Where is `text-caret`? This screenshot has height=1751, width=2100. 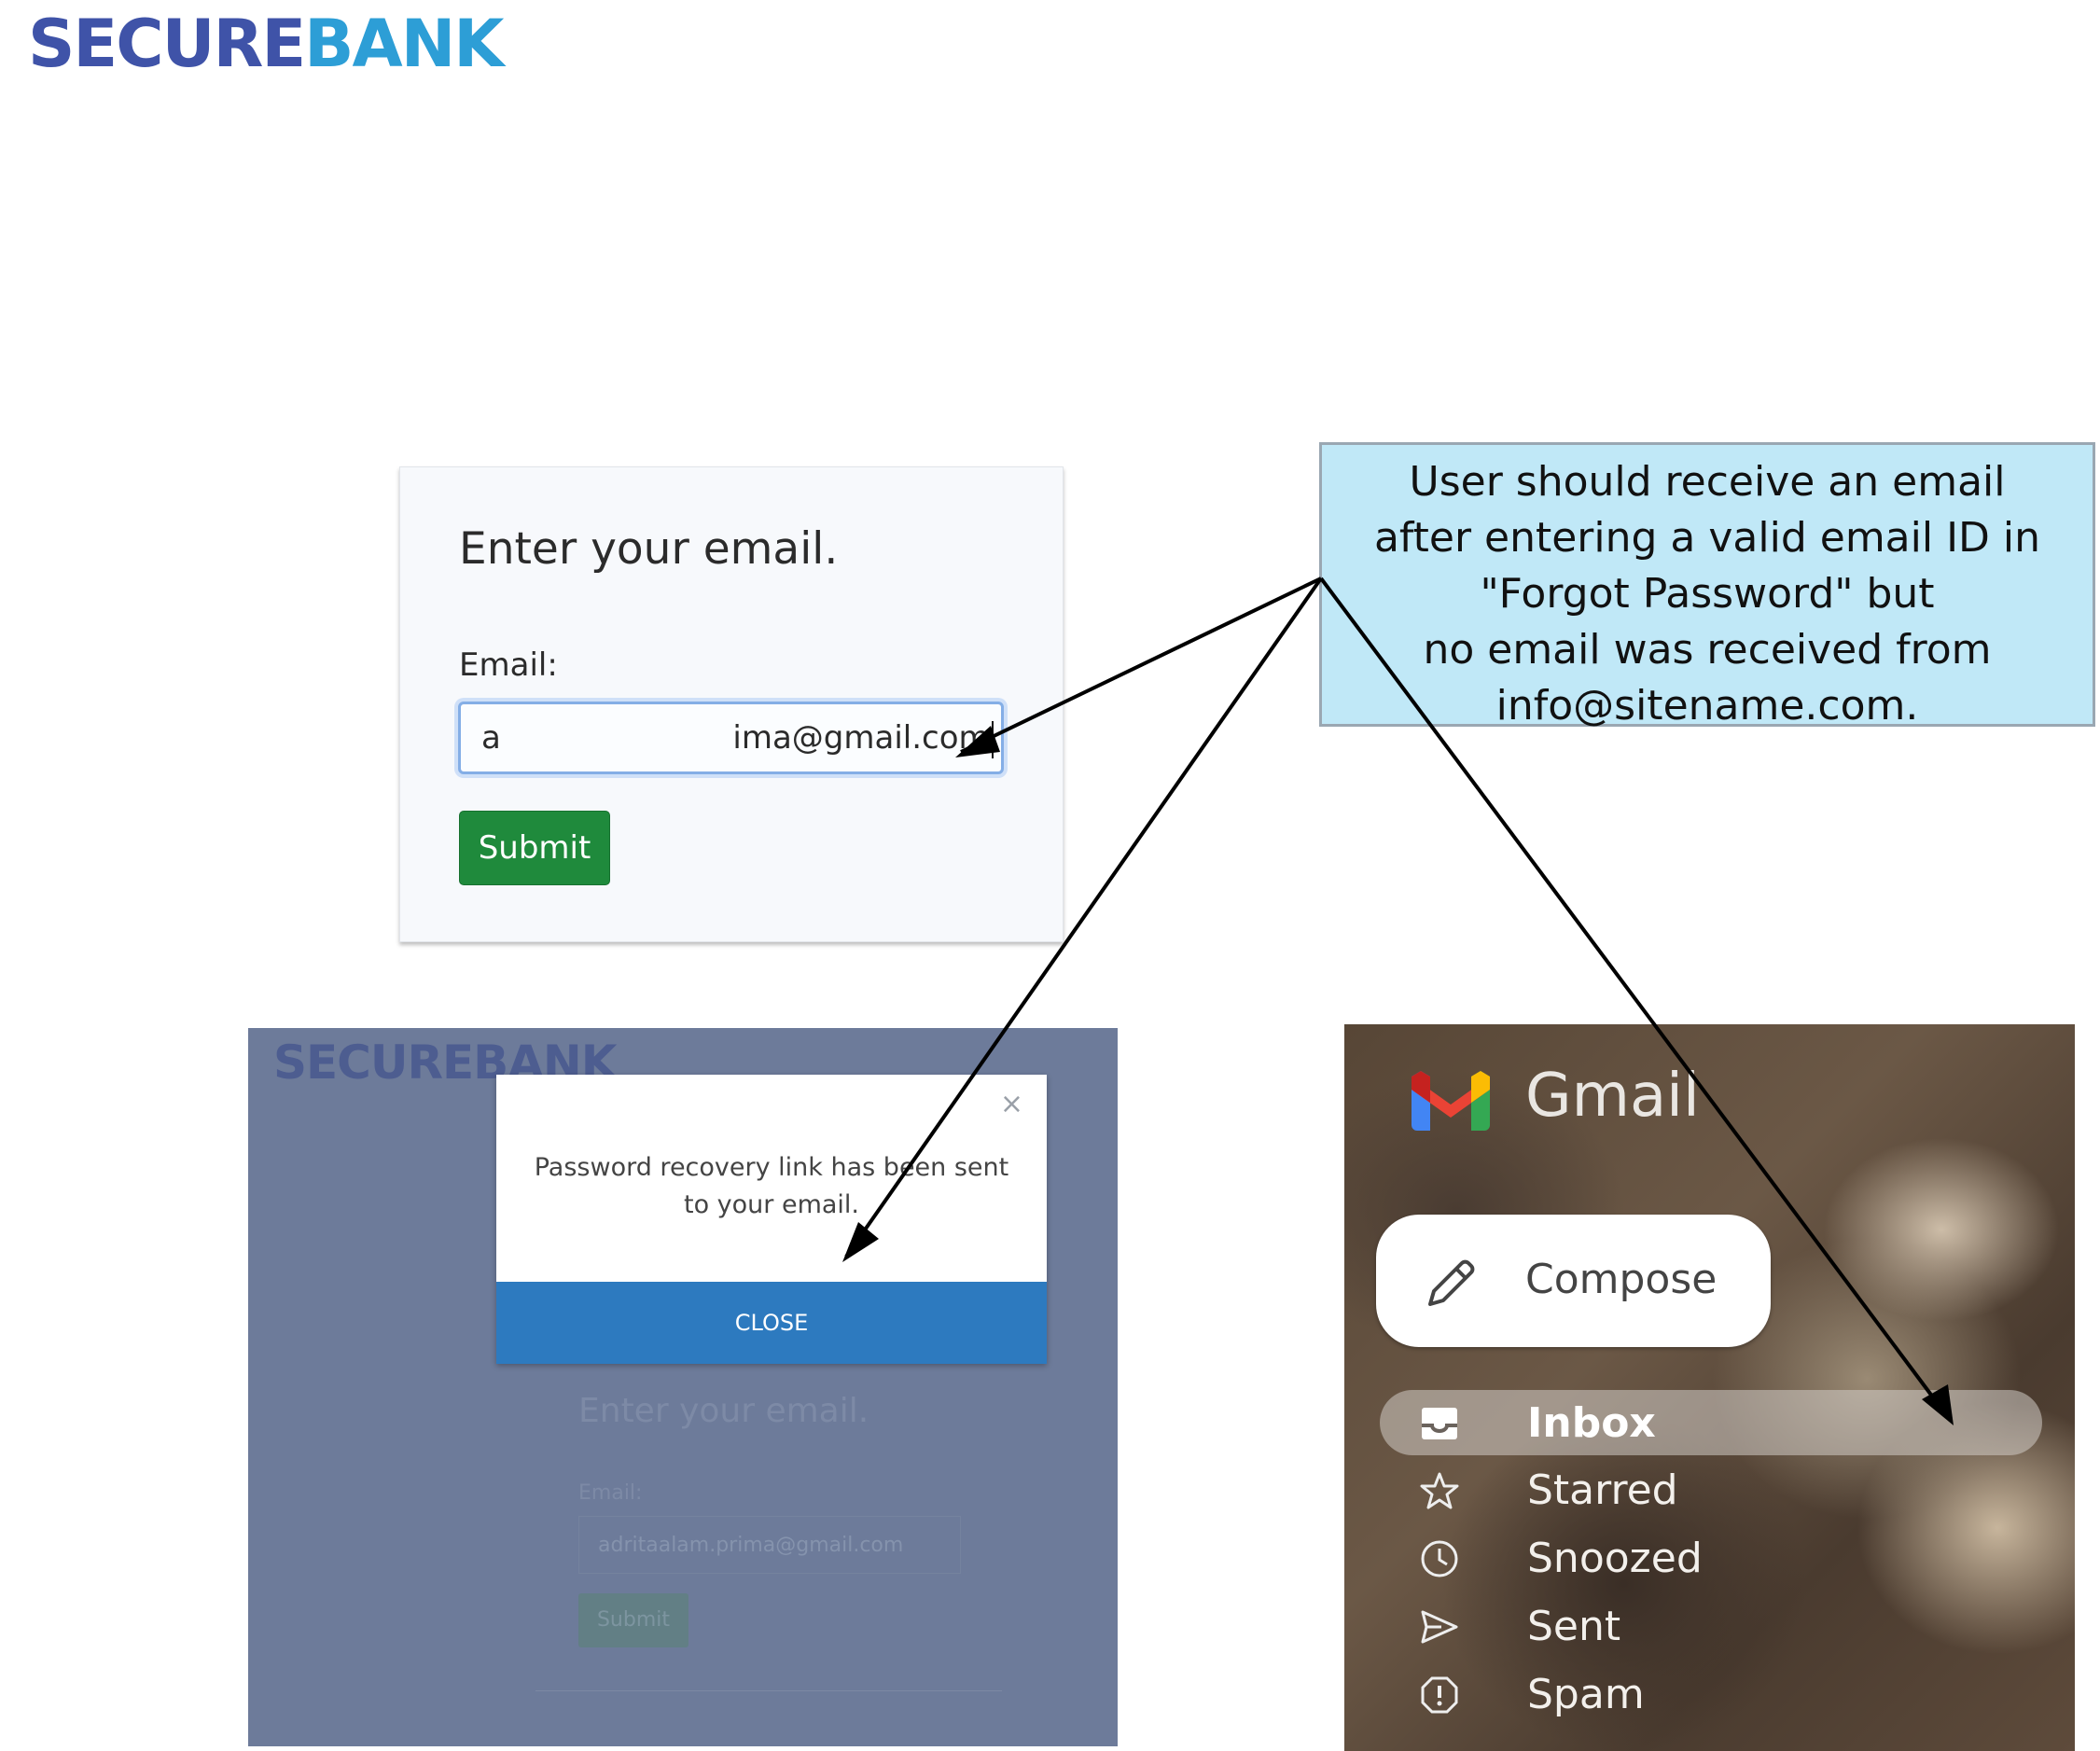
text-caret is located at coordinates (992, 739).